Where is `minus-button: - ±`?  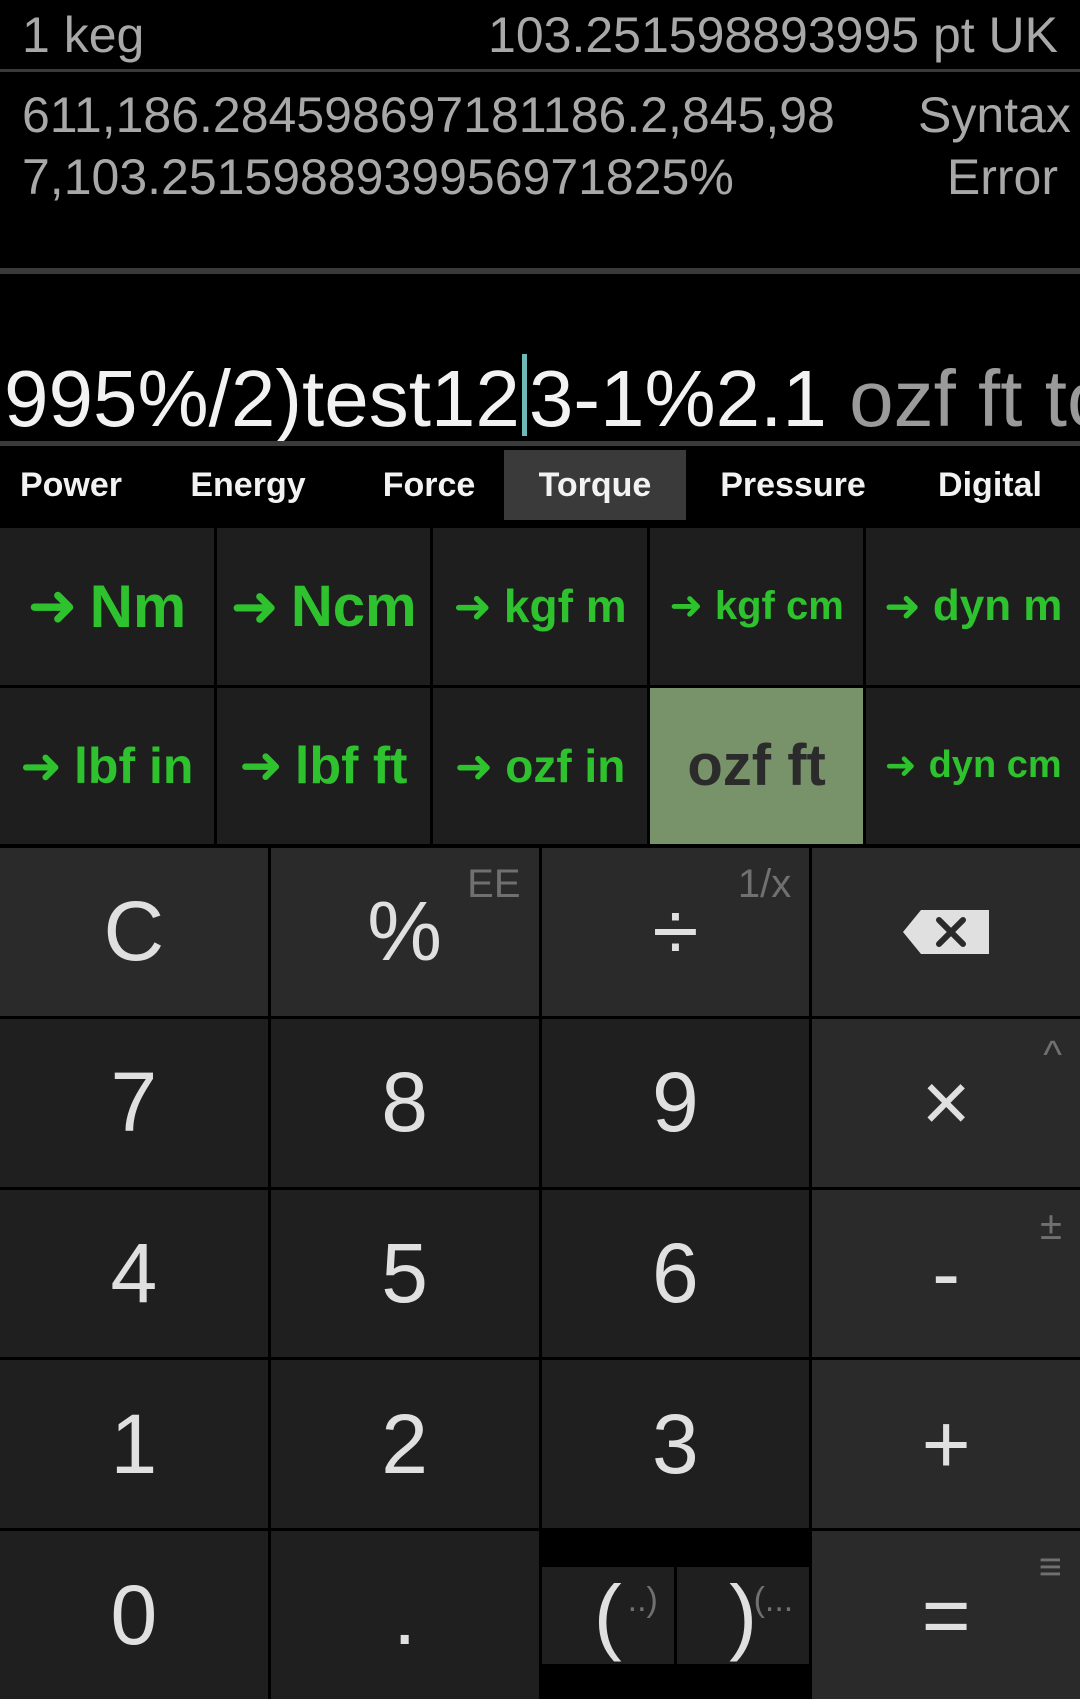
minus-button: - ± is located at coordinates (946, 1273).